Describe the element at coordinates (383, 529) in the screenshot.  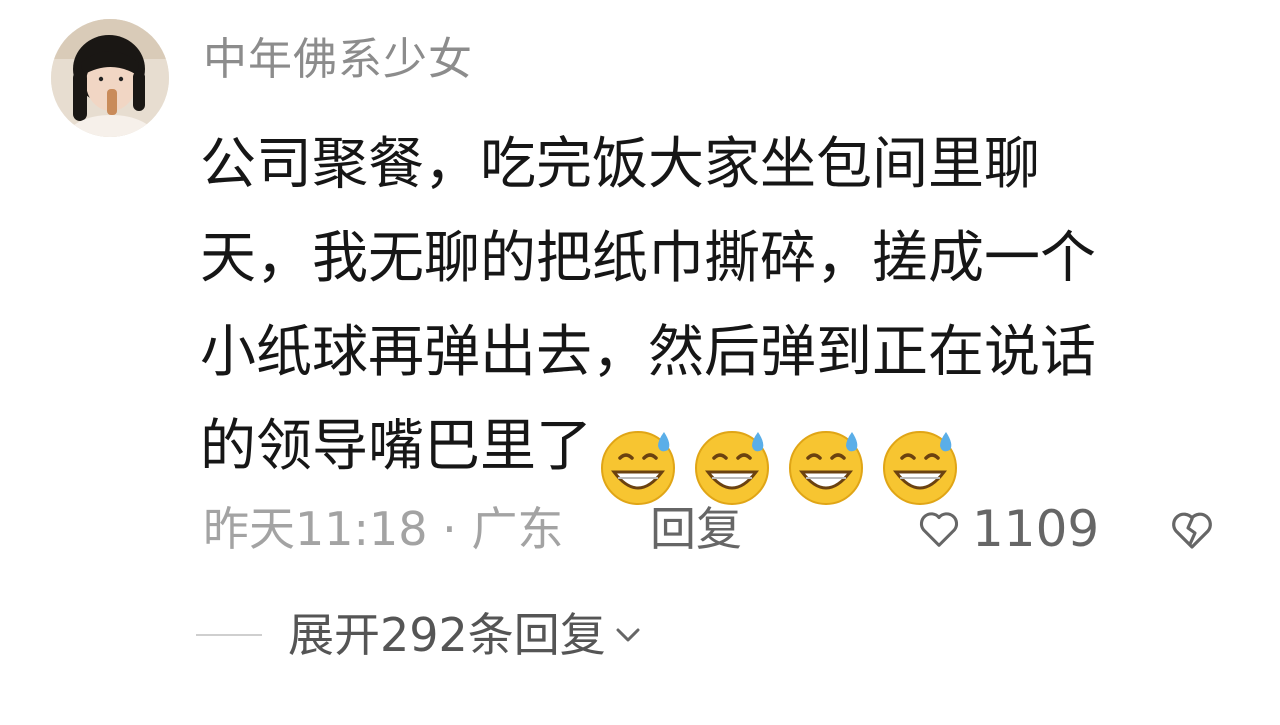
I see `comment-timestamp-location: 昨天11:18 · 广东` at that location.